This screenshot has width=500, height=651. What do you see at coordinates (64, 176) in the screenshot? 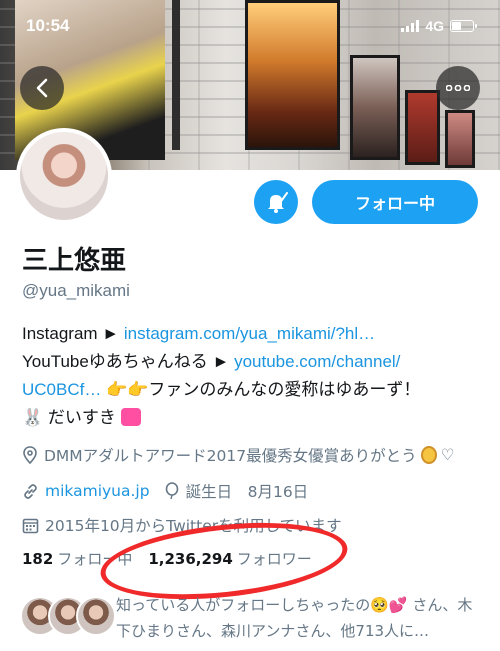
I see `profile-avatar` at bounding box center [64, 176].